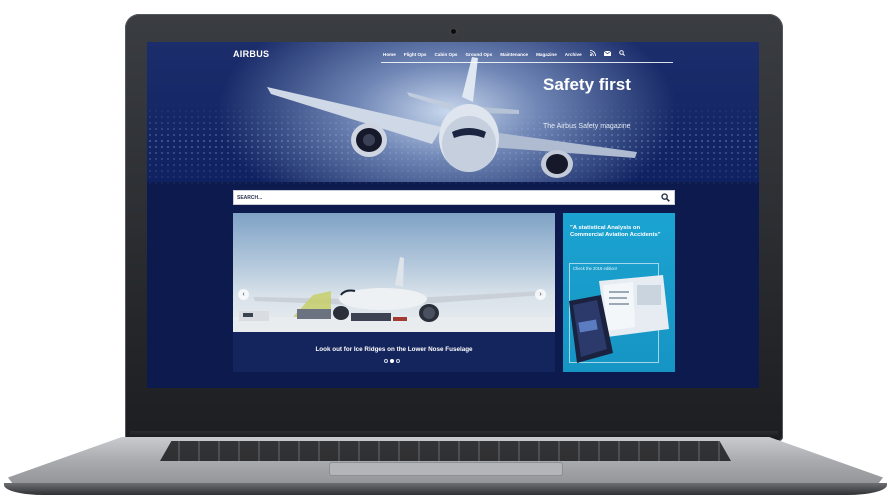 This screenshot has width=891, height=501. Describe the element at coordinates (447, 197) in the screenshot. I see `search-input` at that location.